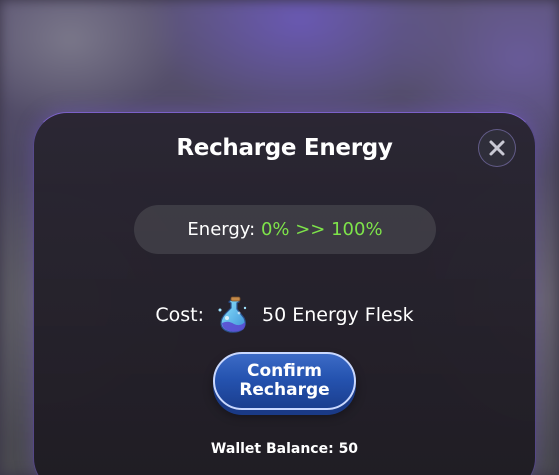 Image resolution: width=559 pixels, height=475 pixels. I want to click on wallet-balance: Wallet Balance: 50, so click(284, 449).